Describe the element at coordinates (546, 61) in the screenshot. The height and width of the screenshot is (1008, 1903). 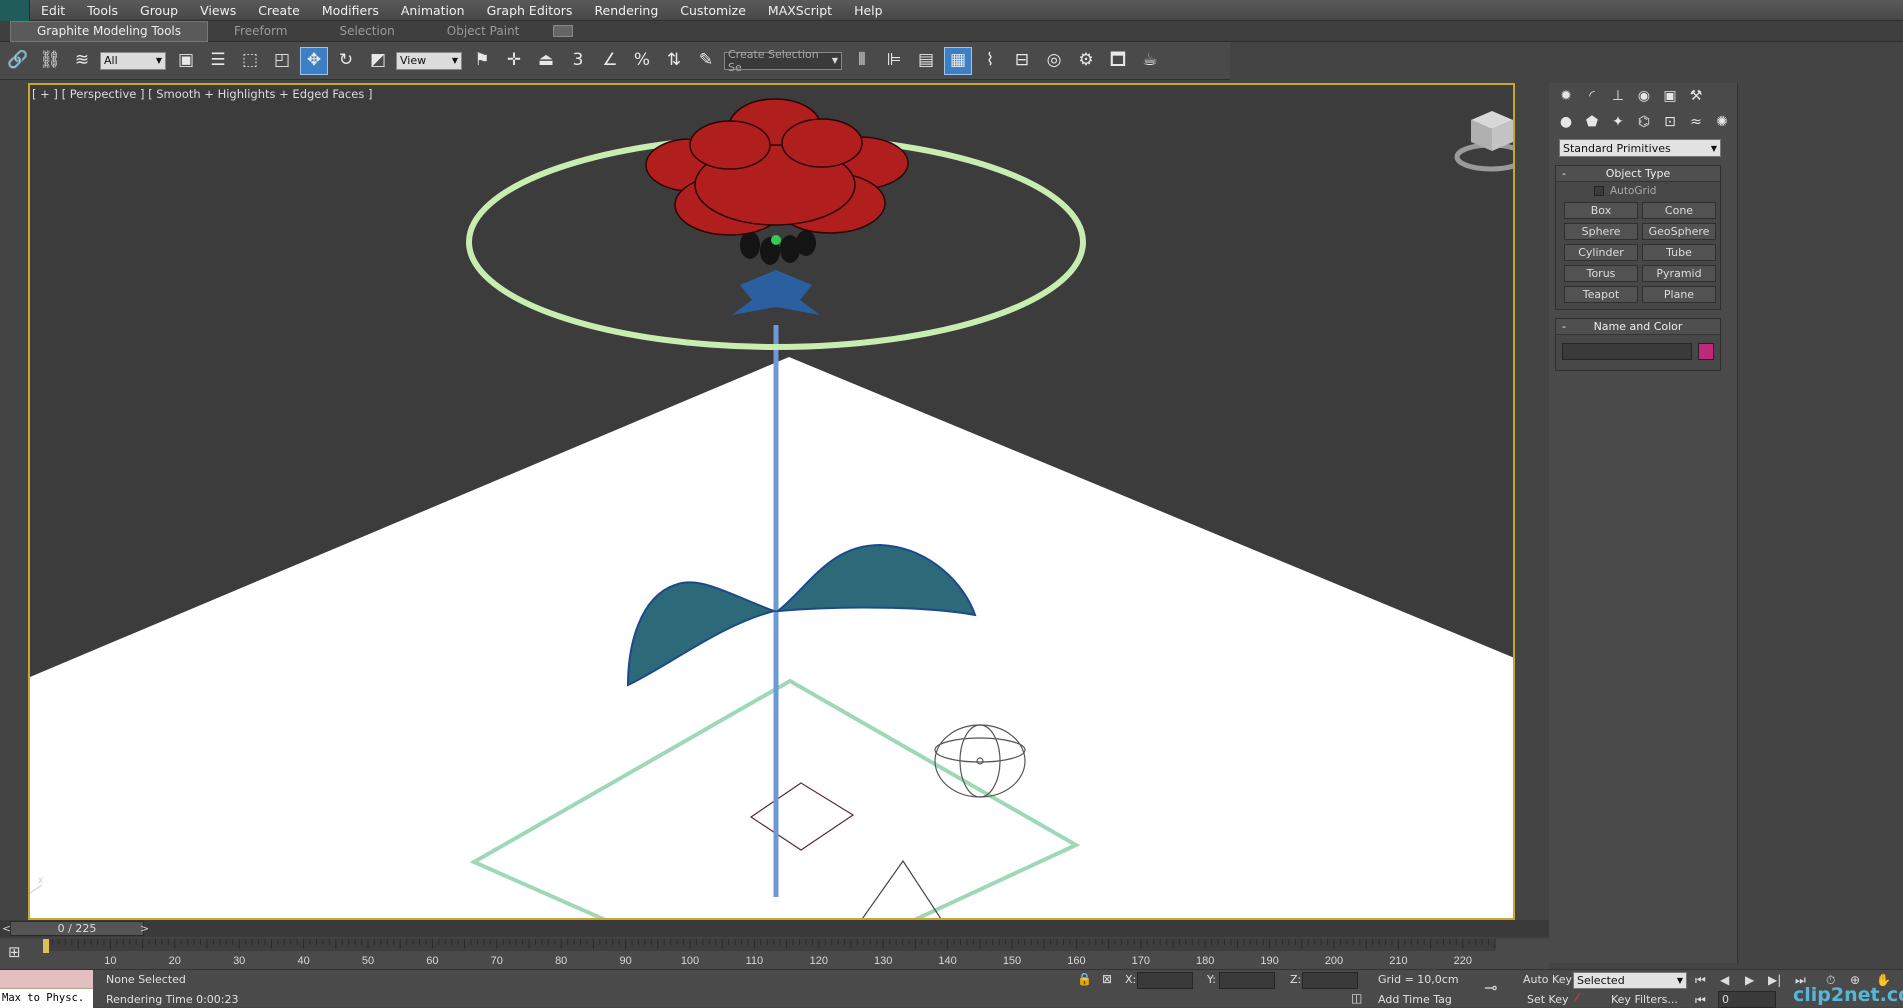
I see `keyboard-shortcut-override-icon: ⏏` at that location.